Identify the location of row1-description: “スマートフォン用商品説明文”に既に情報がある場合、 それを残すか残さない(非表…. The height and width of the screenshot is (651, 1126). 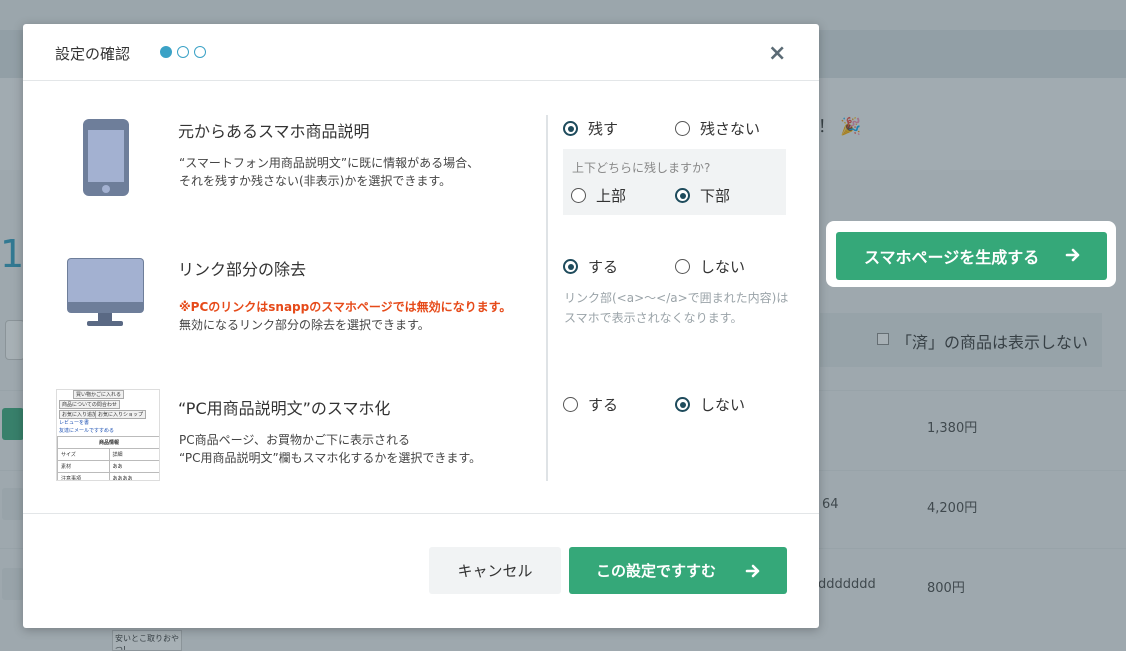
(349, 172).